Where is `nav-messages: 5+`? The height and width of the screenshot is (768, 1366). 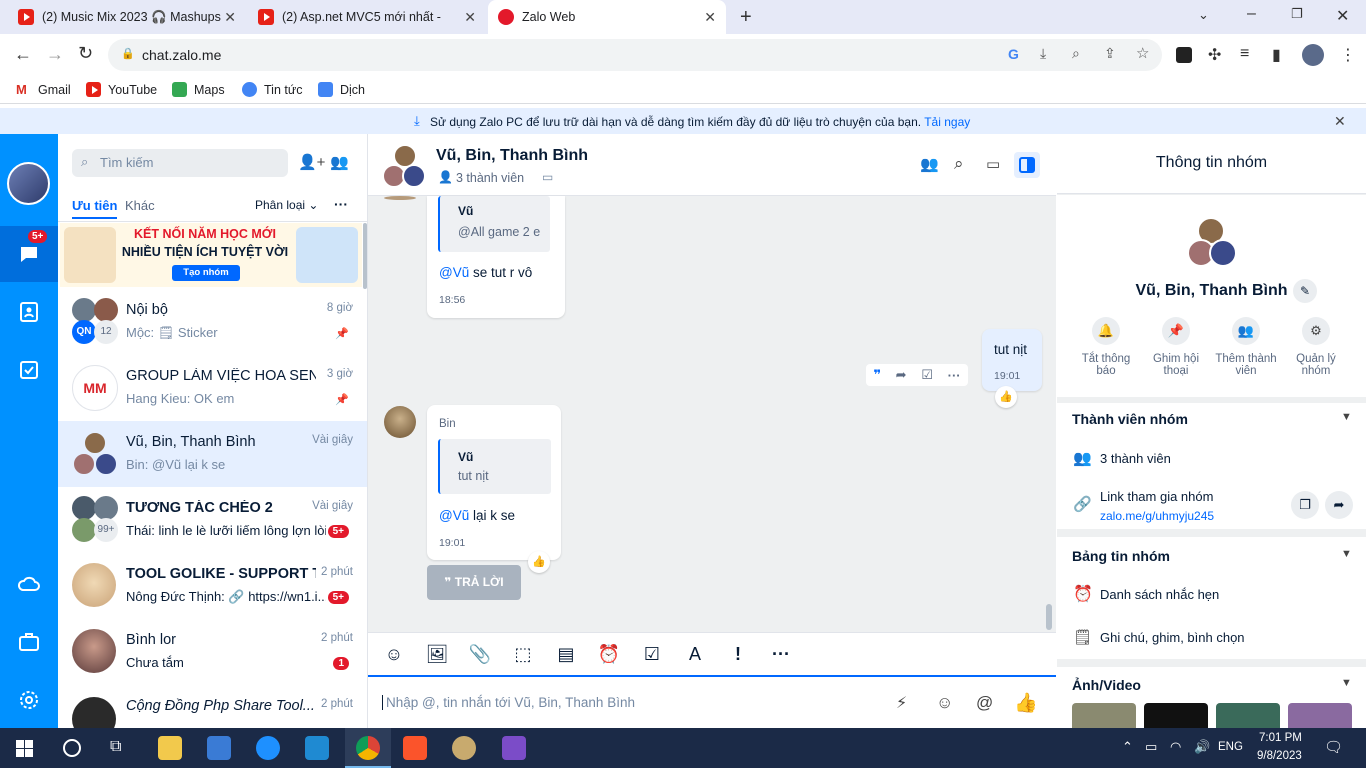 nav-messages: 5+ is located at coordinates (29, 254).